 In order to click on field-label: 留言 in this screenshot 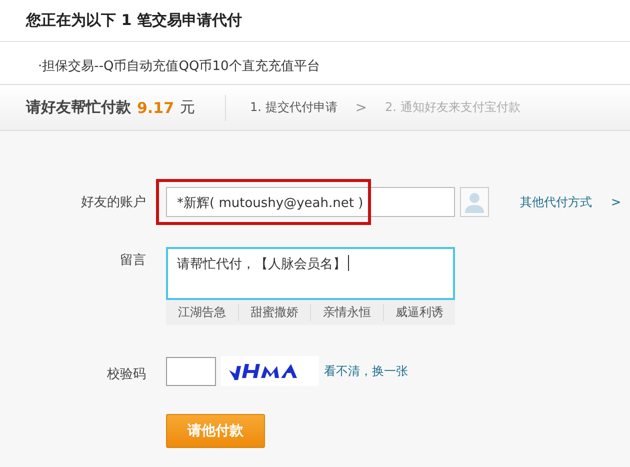, I will do `click(133, 261)`.